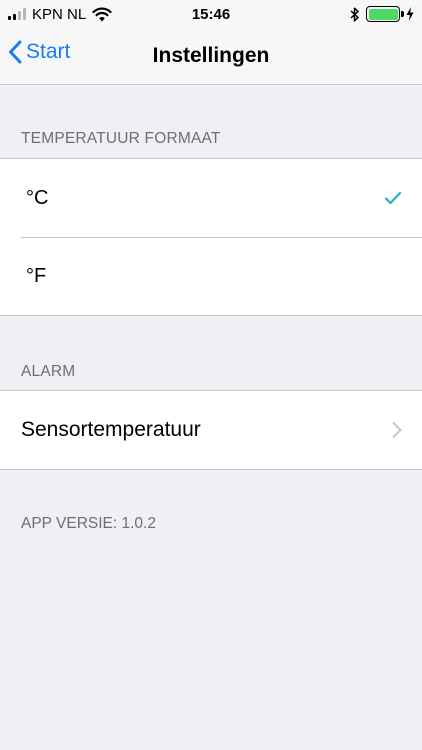 This screenshot has height=750, width=422. What do you see at coordinates (111, 429) in the screenshot?
I see `sensor-temperature-label: Sensortemperatuur` at bounding box center [111, 429].